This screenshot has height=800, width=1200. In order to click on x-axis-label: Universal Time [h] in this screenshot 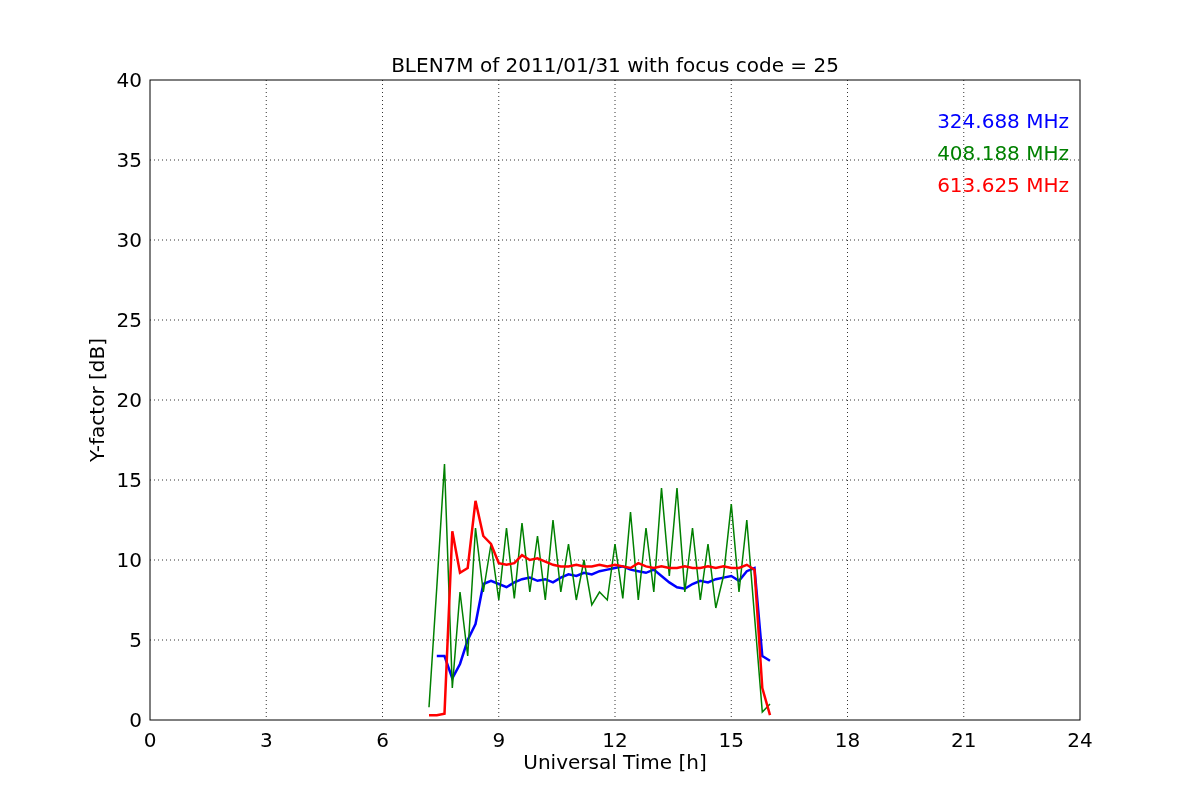, I will do `click(615, 762)`.